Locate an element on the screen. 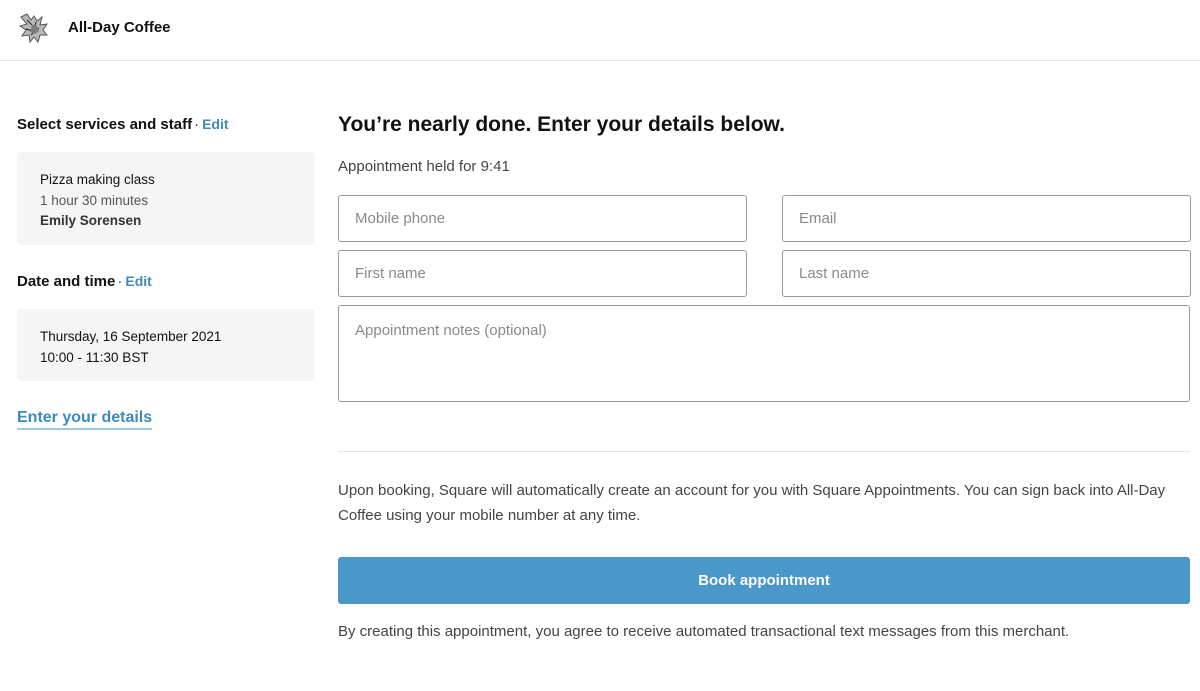  services-heading: Select services and staff is located at coordinates (105, 124).